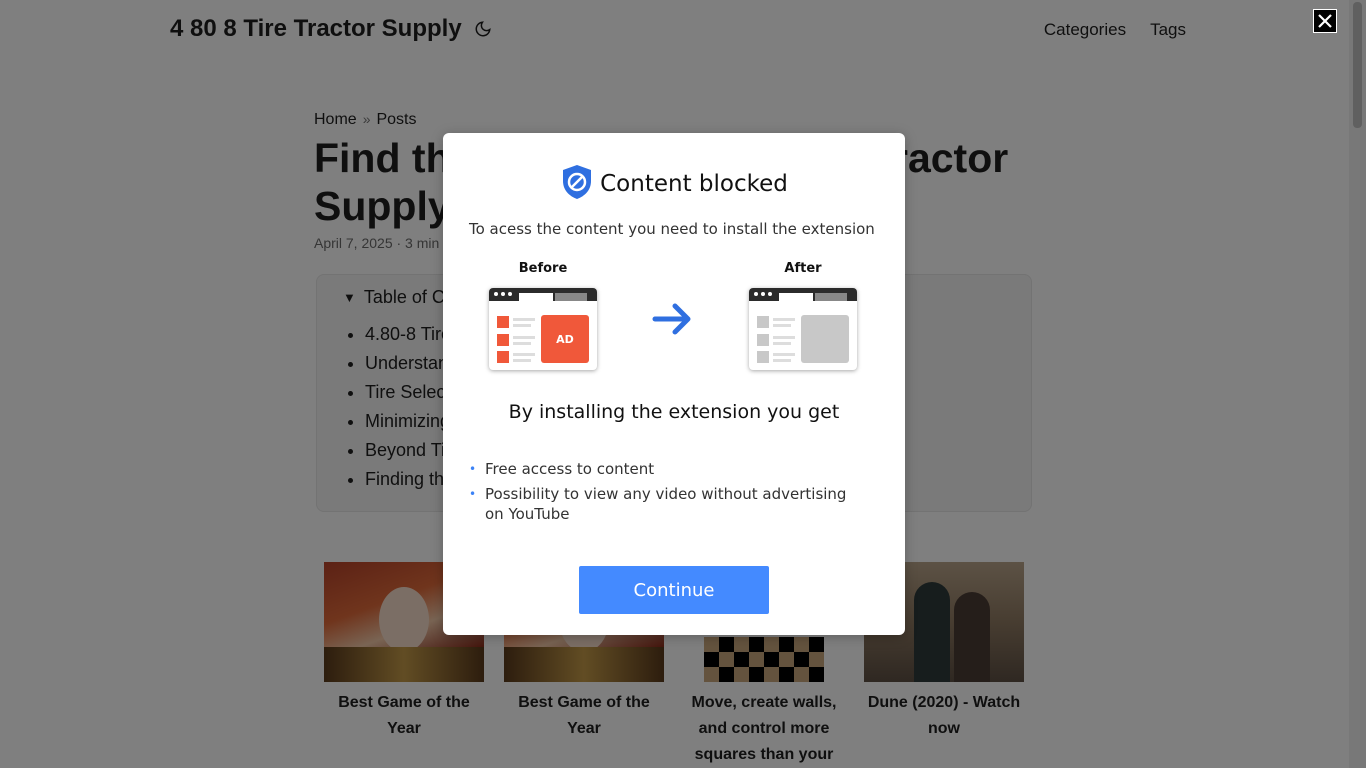 The height and width of the screenshot is (768, 1366). I want to click on browser-without-ads-image, so click(803, 329).